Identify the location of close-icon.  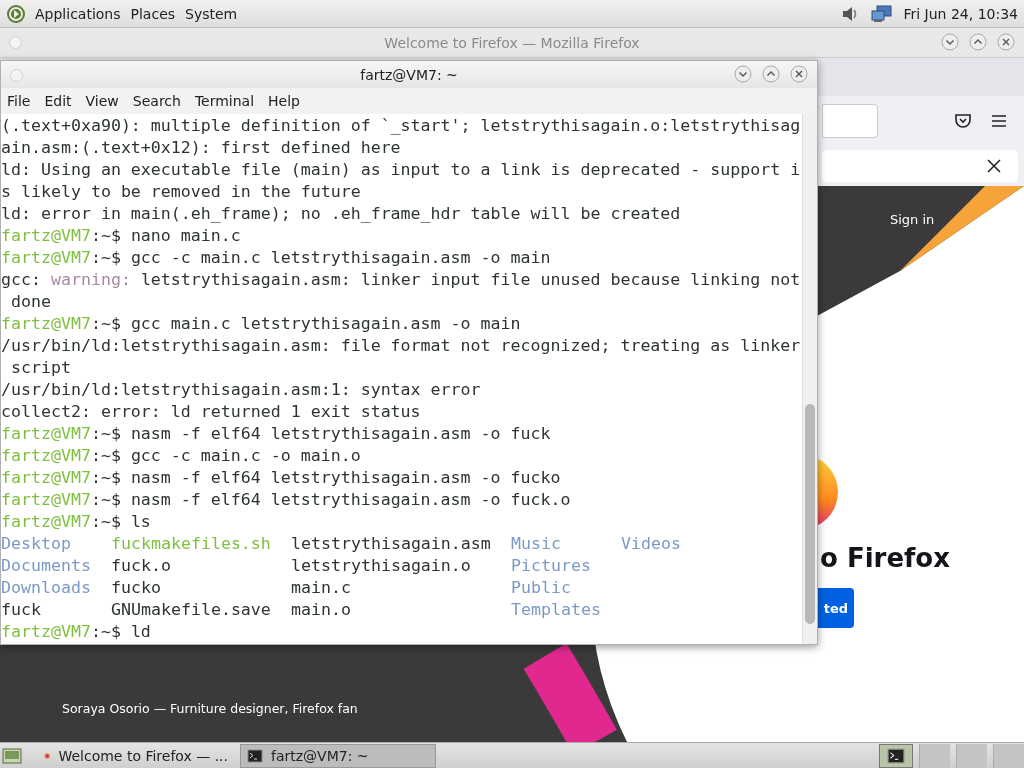
(994, 166).